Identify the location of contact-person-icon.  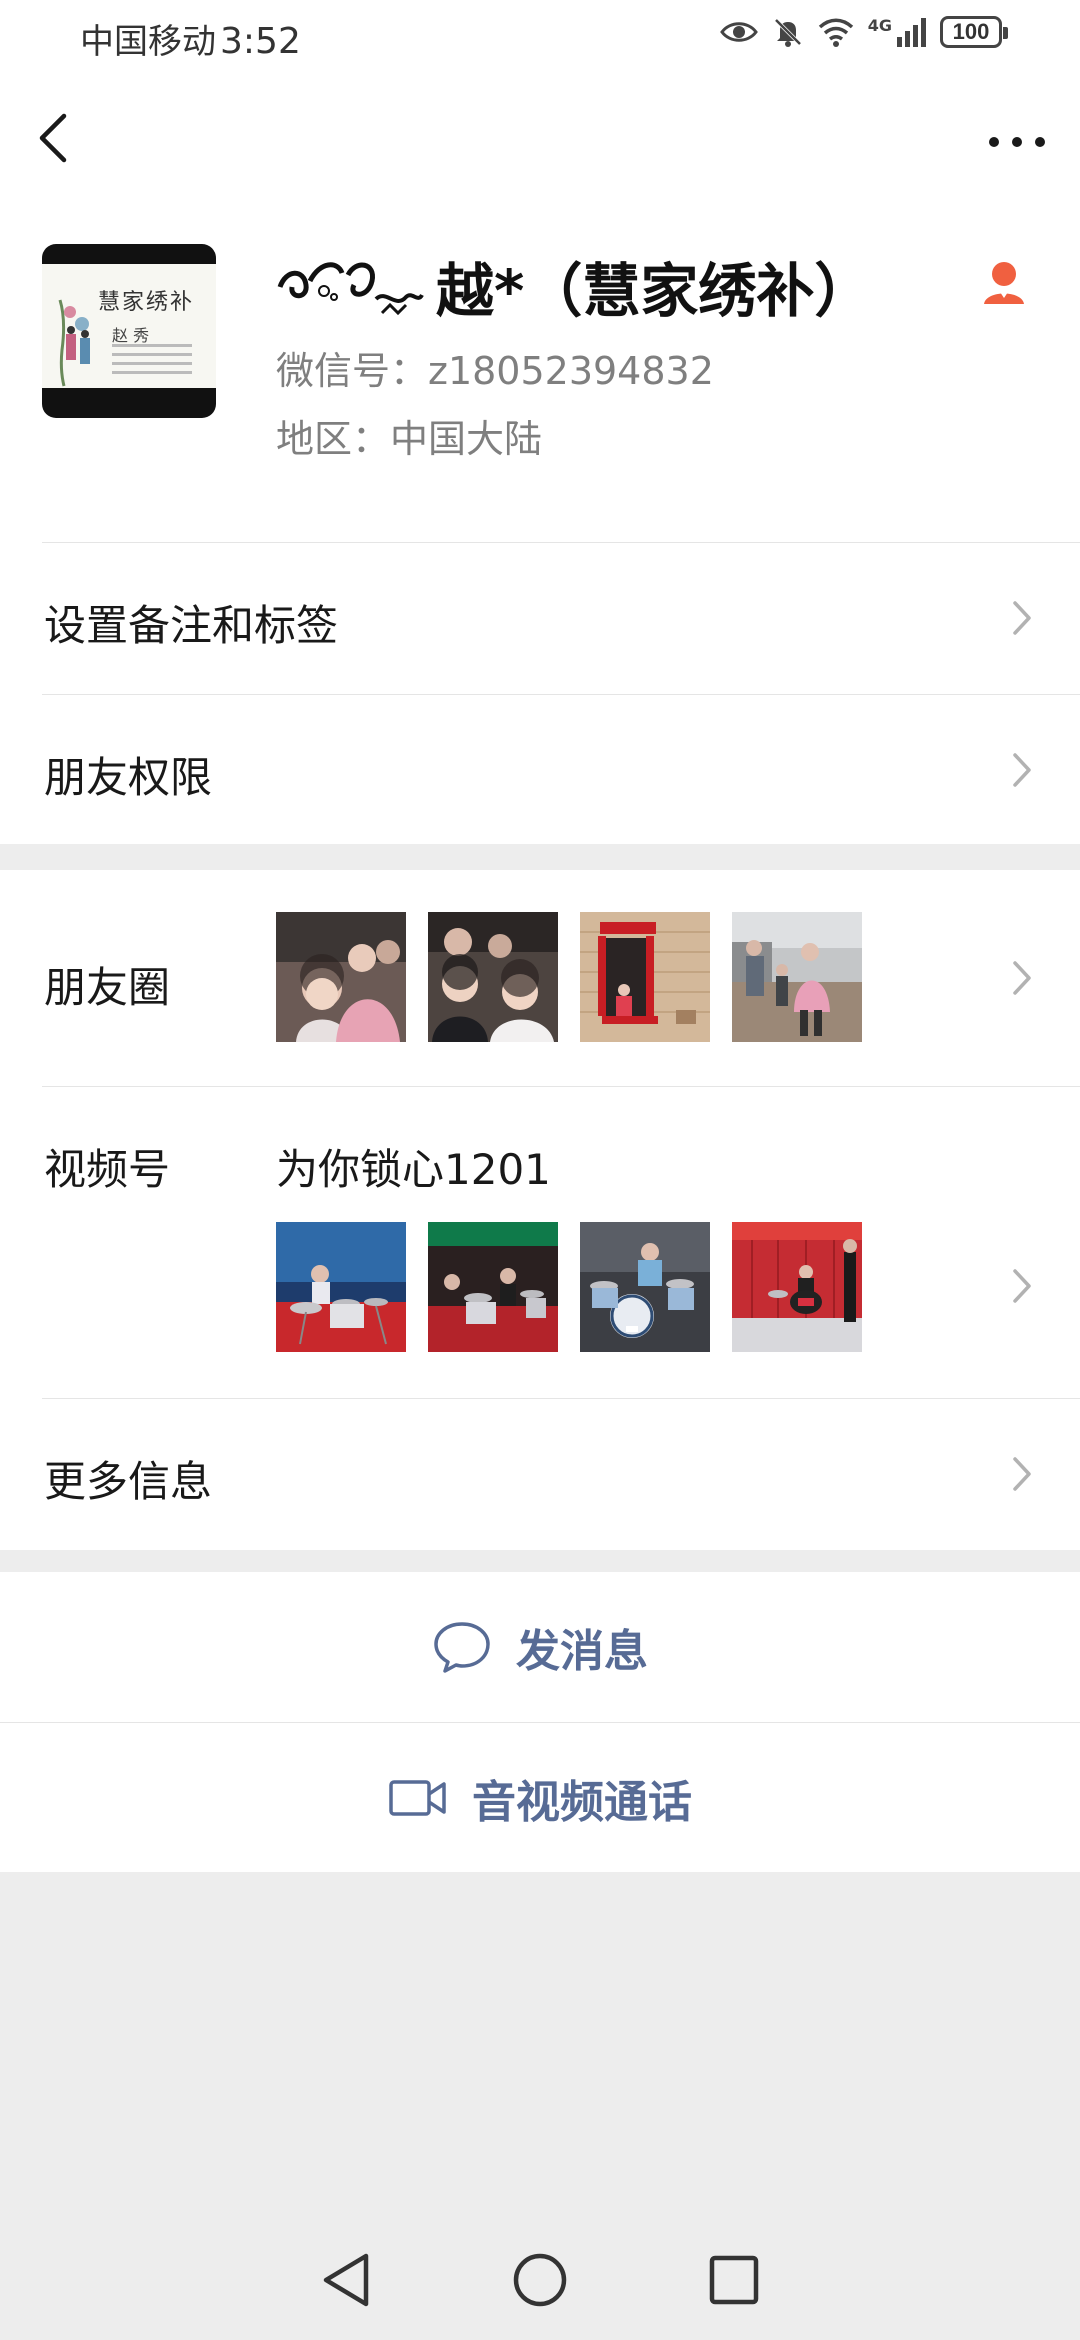
(1004, 283).